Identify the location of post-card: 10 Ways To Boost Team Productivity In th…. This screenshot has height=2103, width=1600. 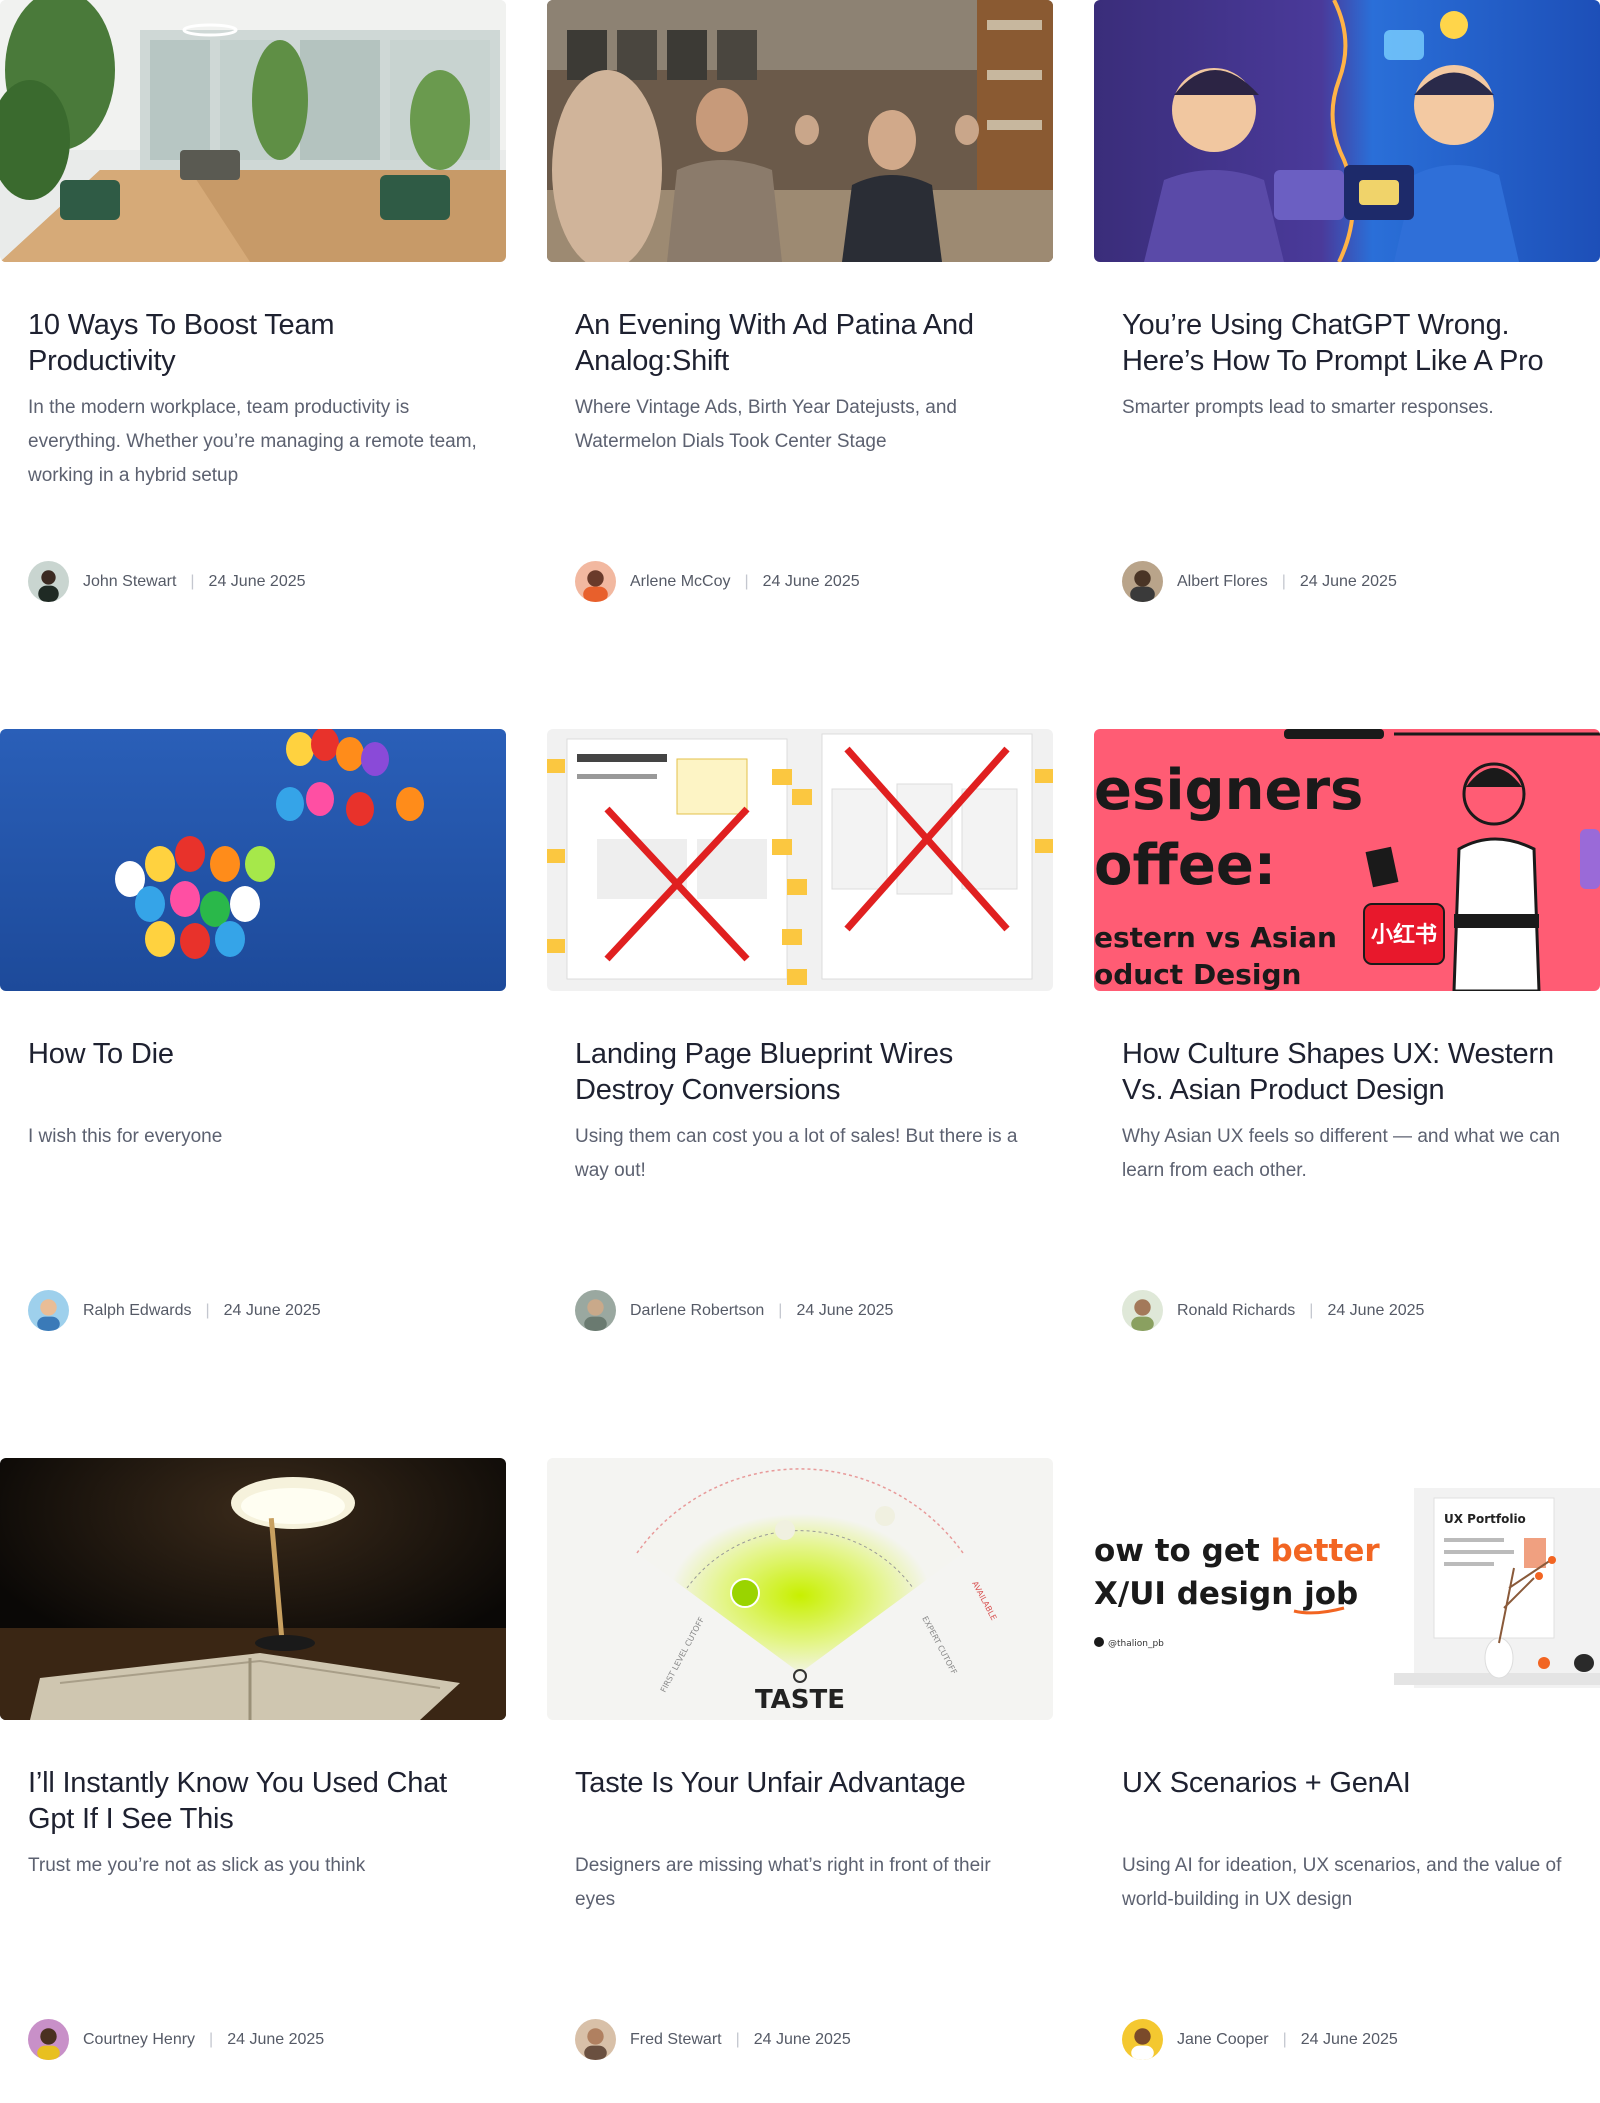
(253, 364).